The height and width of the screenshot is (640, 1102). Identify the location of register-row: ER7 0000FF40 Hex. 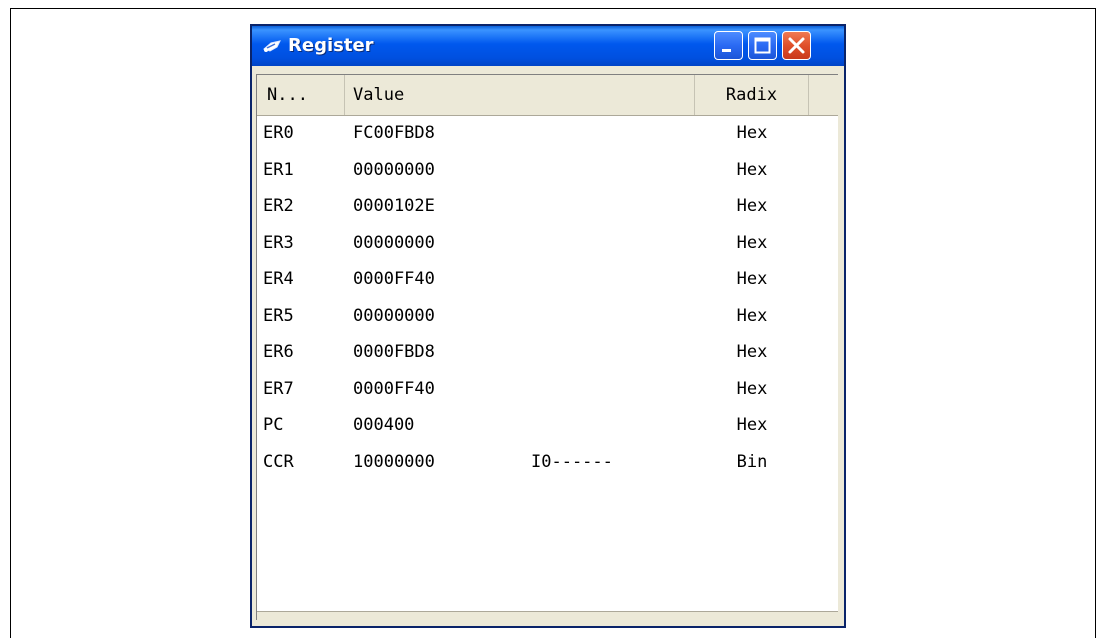
(547, 389).